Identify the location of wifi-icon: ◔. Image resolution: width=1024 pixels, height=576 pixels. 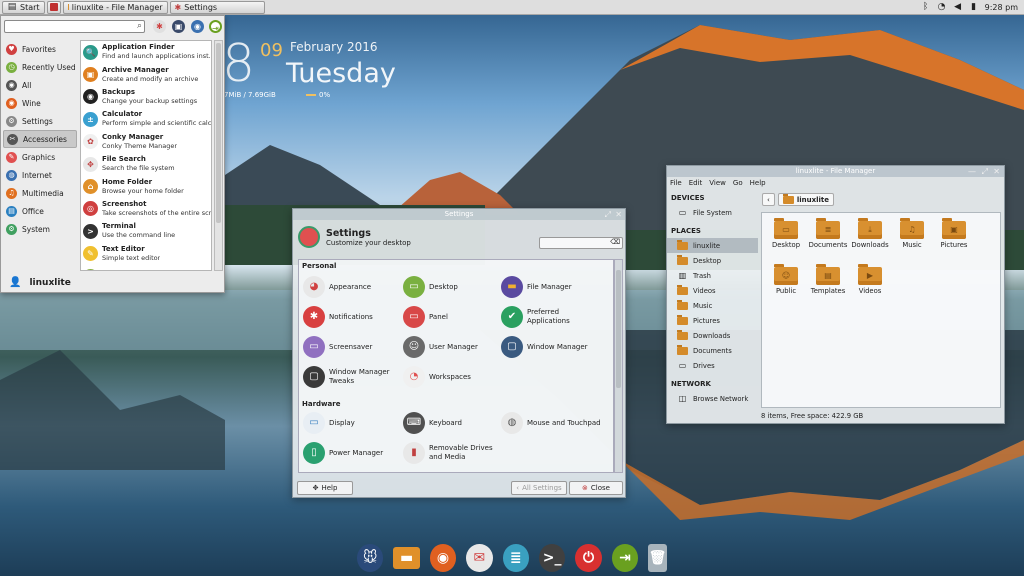
(942, 7).